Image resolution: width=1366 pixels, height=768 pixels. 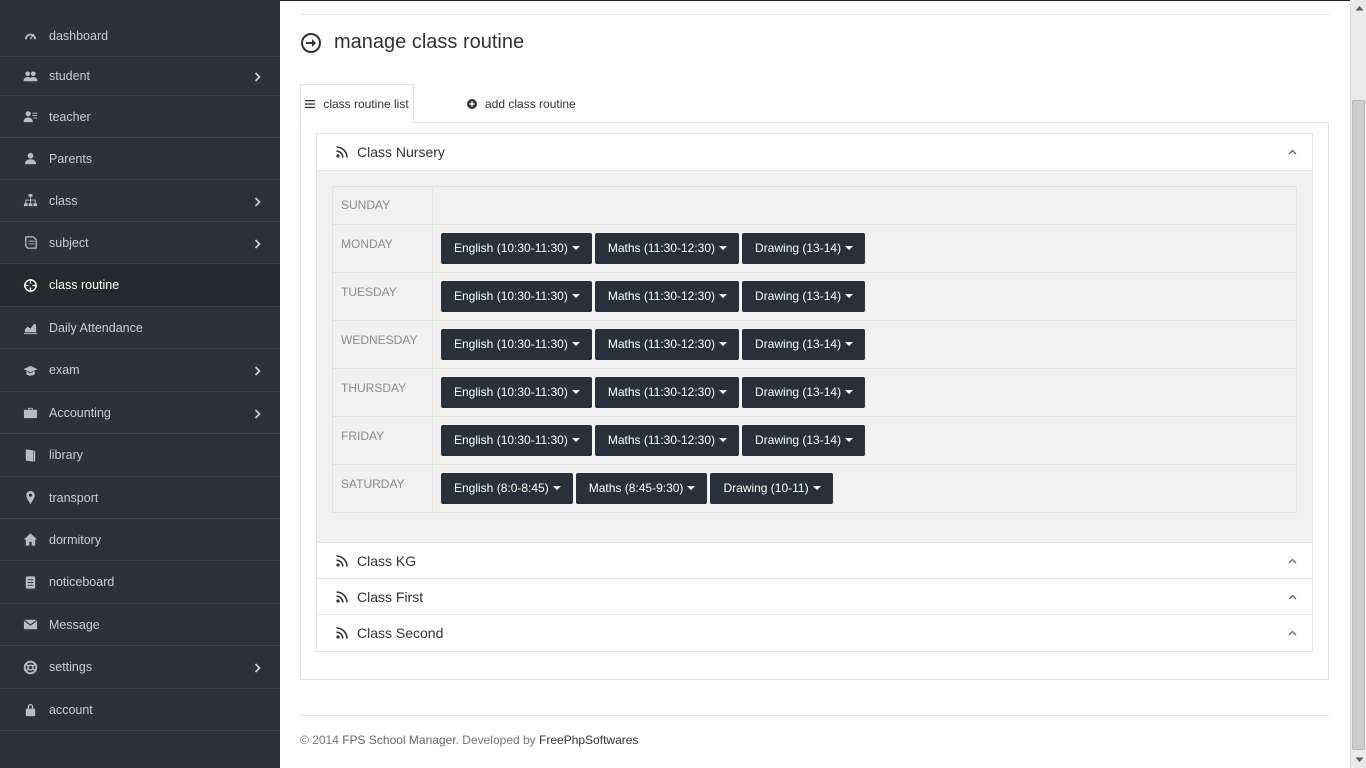 I want to click on sidebar-item-exam: exam, so click(x=140, y=370).